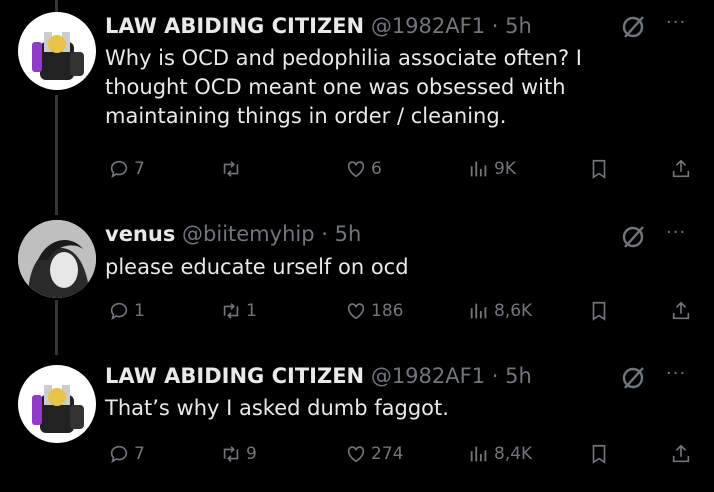  Describe the element at coordinates (387, 311) in the screenshot. I see `like-count: 186` at that location.